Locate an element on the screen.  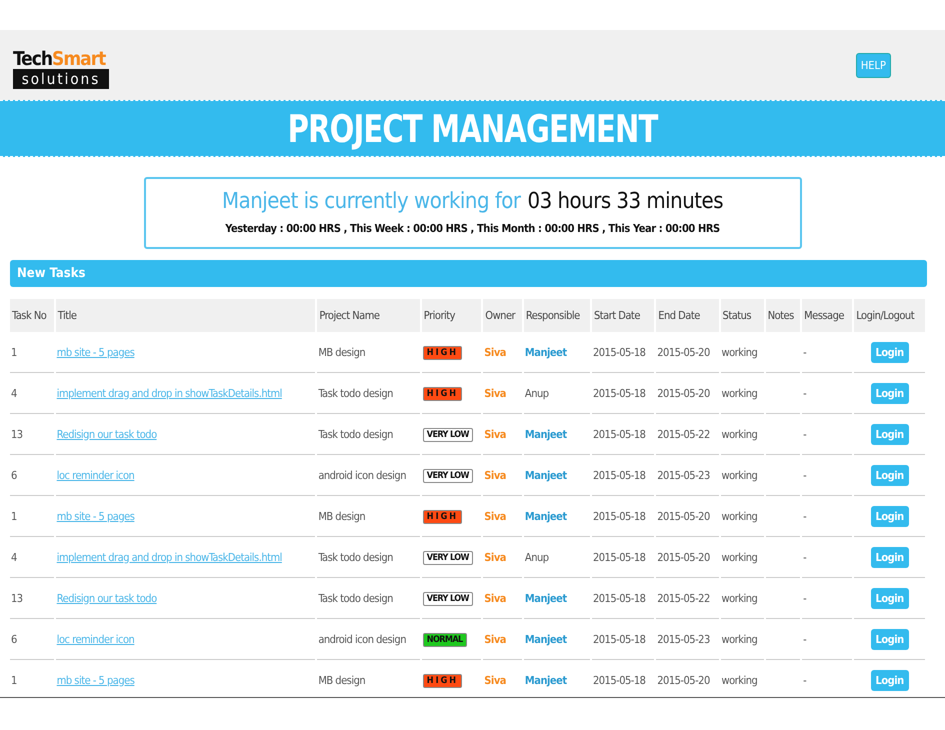
column-header: Login/Logout is located at coordinates (889, 315).